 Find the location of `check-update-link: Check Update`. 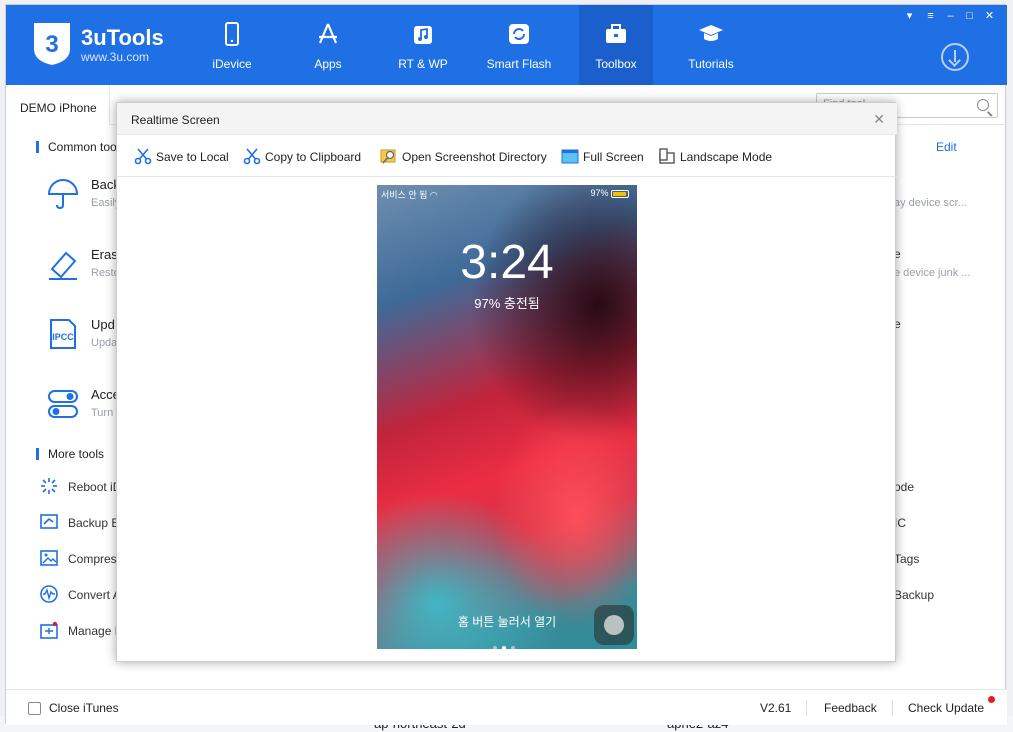

check-update-link: Check Update is located at coordinates (946, 708).